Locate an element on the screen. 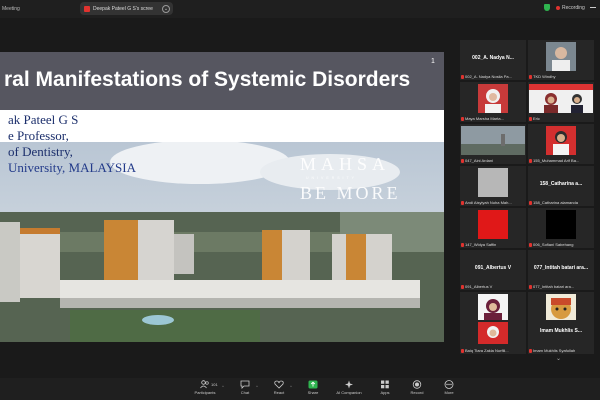 This screenshot has height=400, width=600. participants-label: Participants is located at coordinates (205, 392).